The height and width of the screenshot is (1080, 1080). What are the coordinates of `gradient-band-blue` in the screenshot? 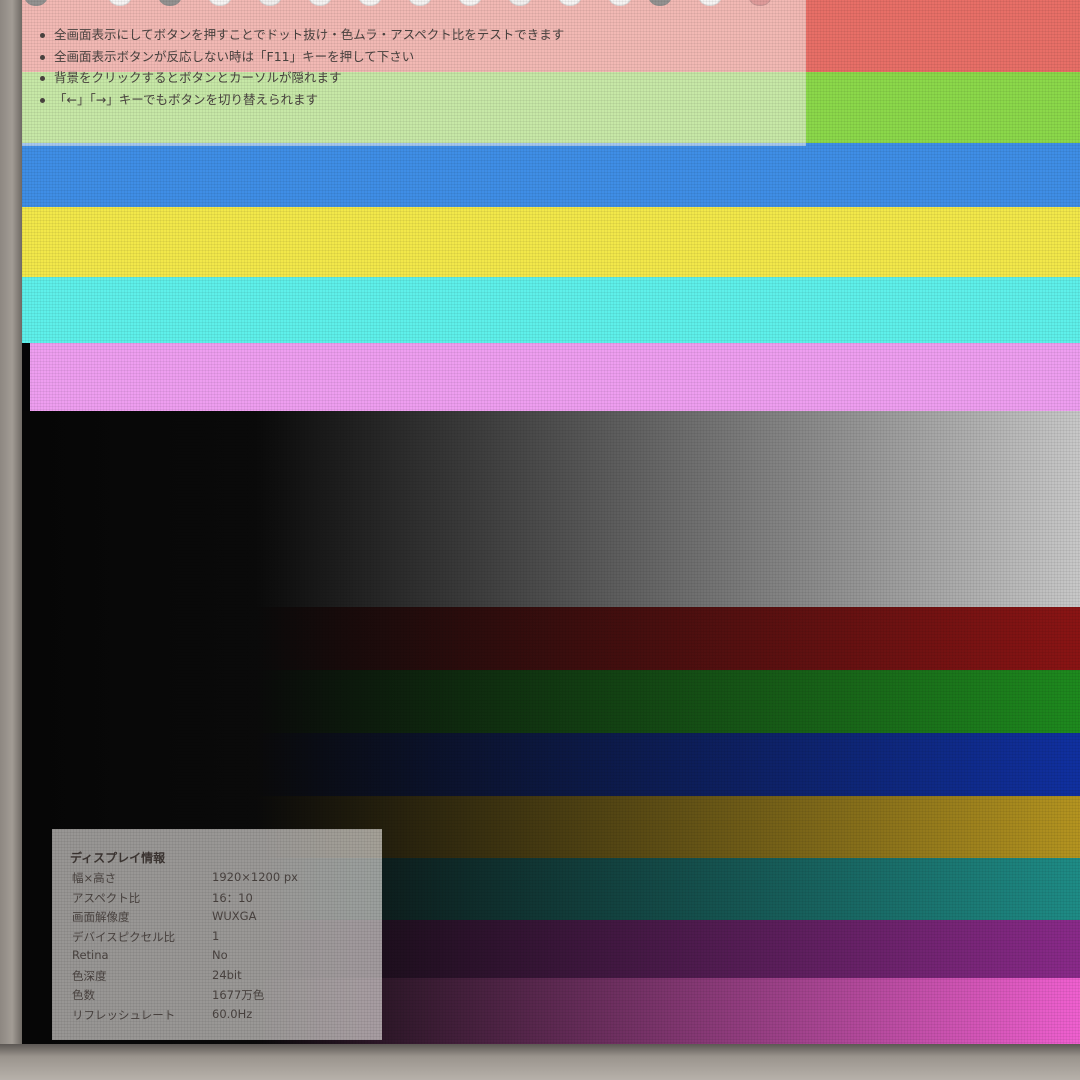 It's located at (551, 764).